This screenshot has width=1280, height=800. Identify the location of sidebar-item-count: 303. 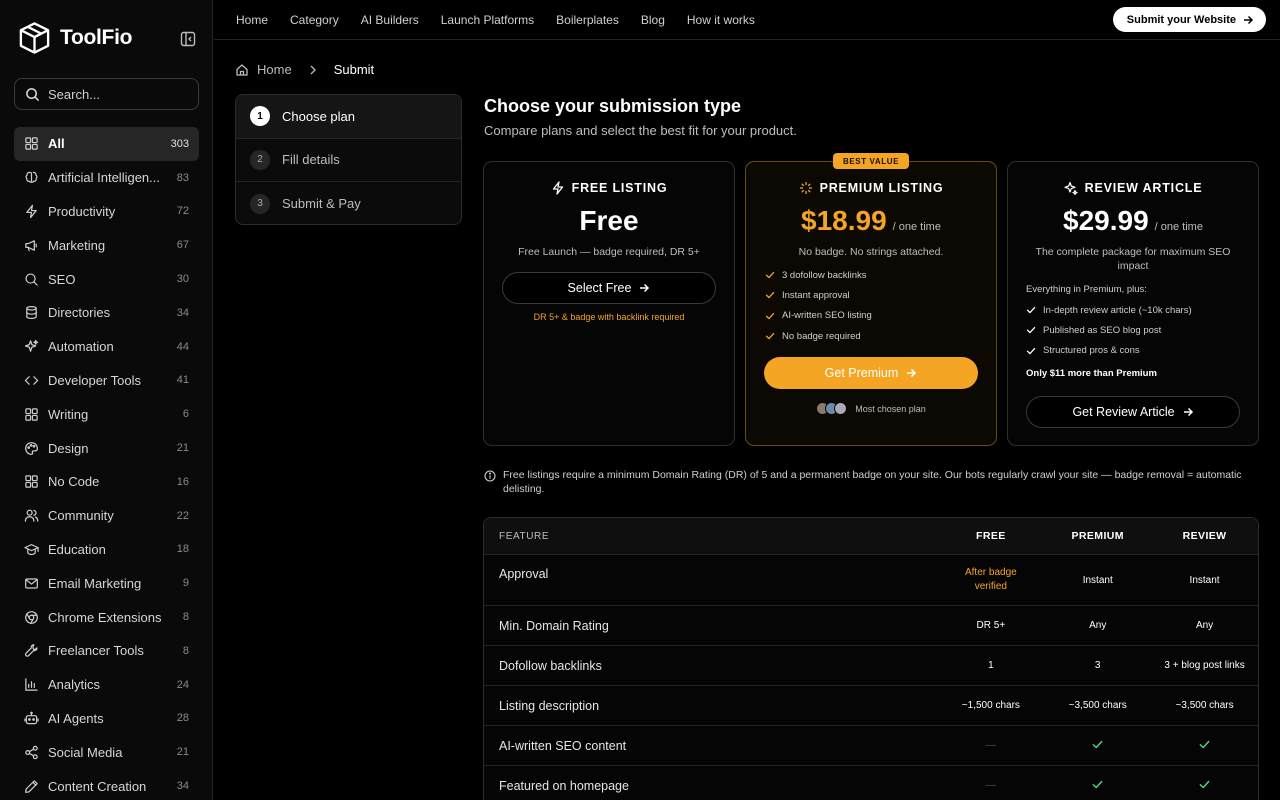
(179, 143).